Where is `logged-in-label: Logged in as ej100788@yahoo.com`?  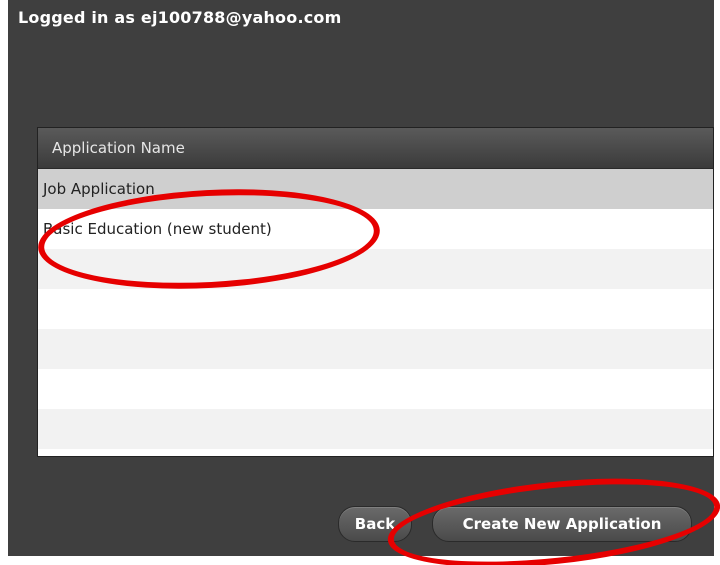
logged-in-label: Logged in as ej100788@yahoo.com is located at coordinates (180, 17).